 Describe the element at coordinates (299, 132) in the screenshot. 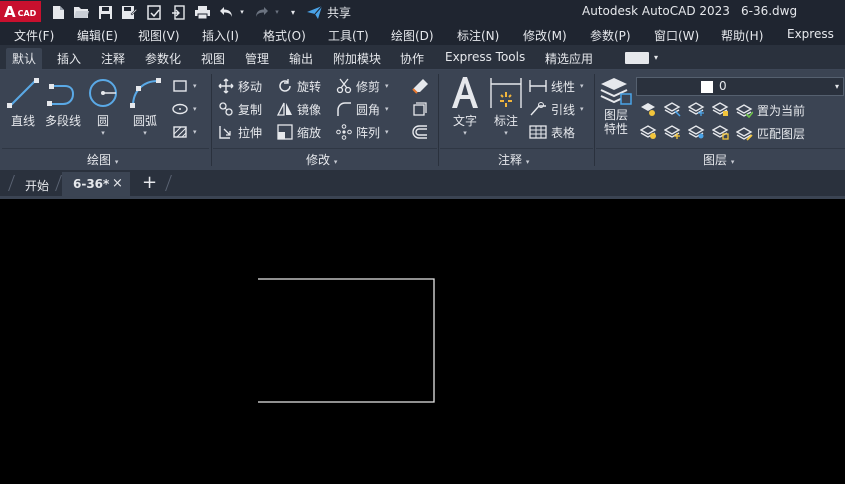

I see `scale-button: 缩放` at that location.